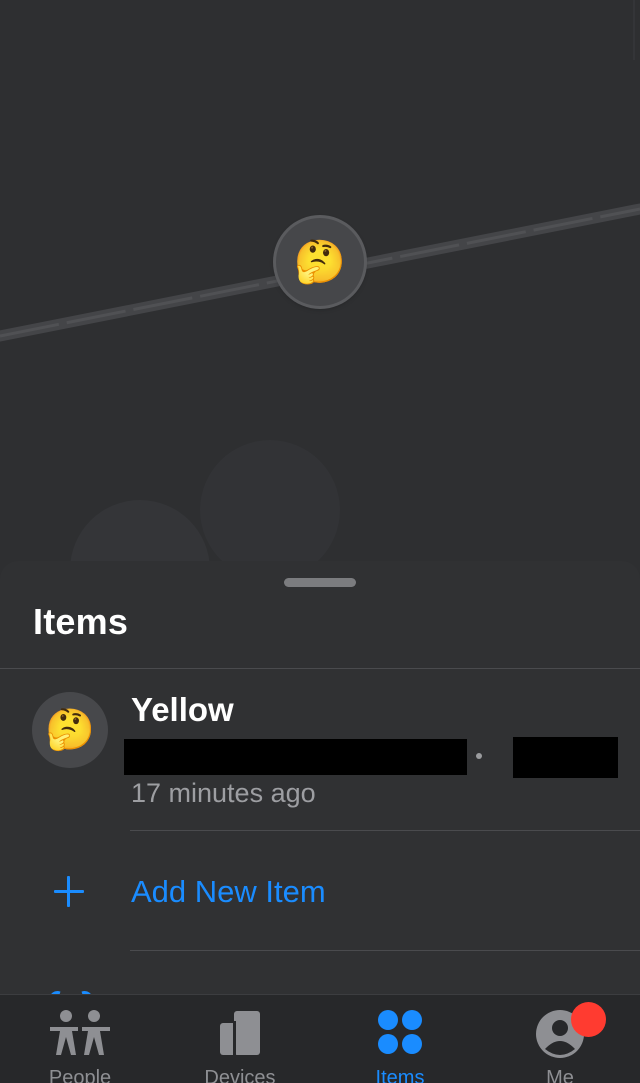  What do you see at coordinates (320, 582) in the screenshot?
I see `sheet-grabber` at bounding box center [320, 582].